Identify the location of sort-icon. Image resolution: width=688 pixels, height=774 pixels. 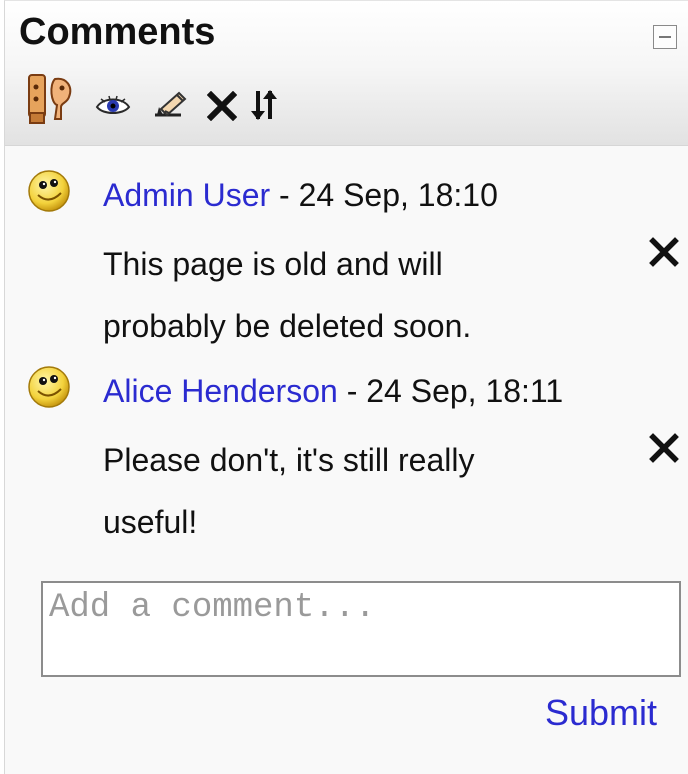
(264, 105).